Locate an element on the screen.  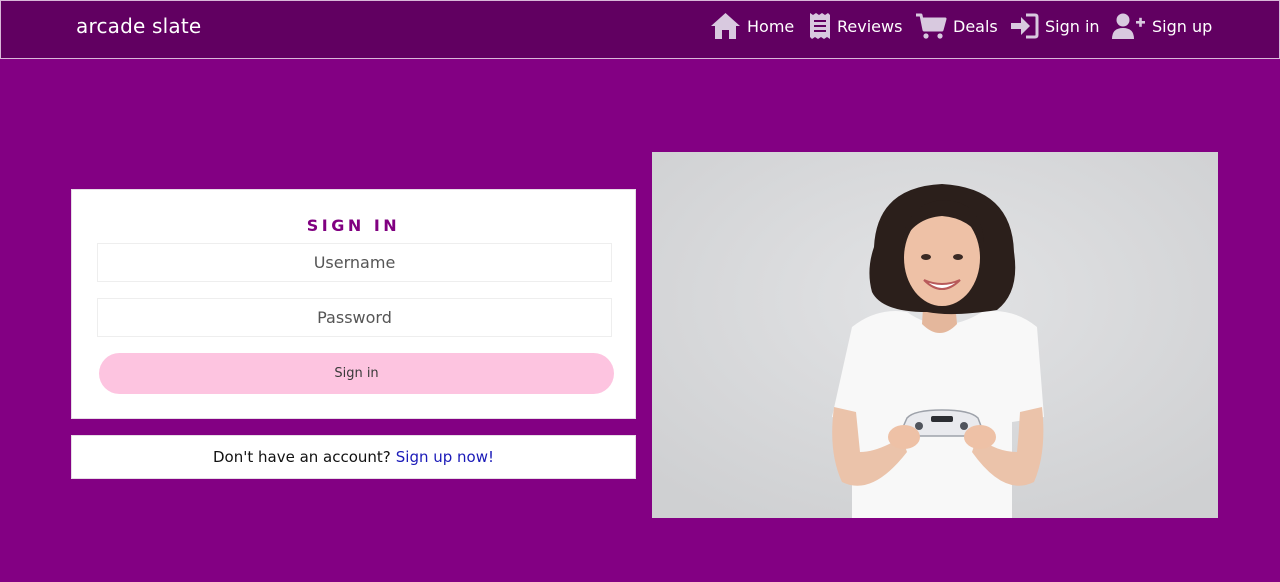
user-plus-icon is located at coordinates (1128, 26).